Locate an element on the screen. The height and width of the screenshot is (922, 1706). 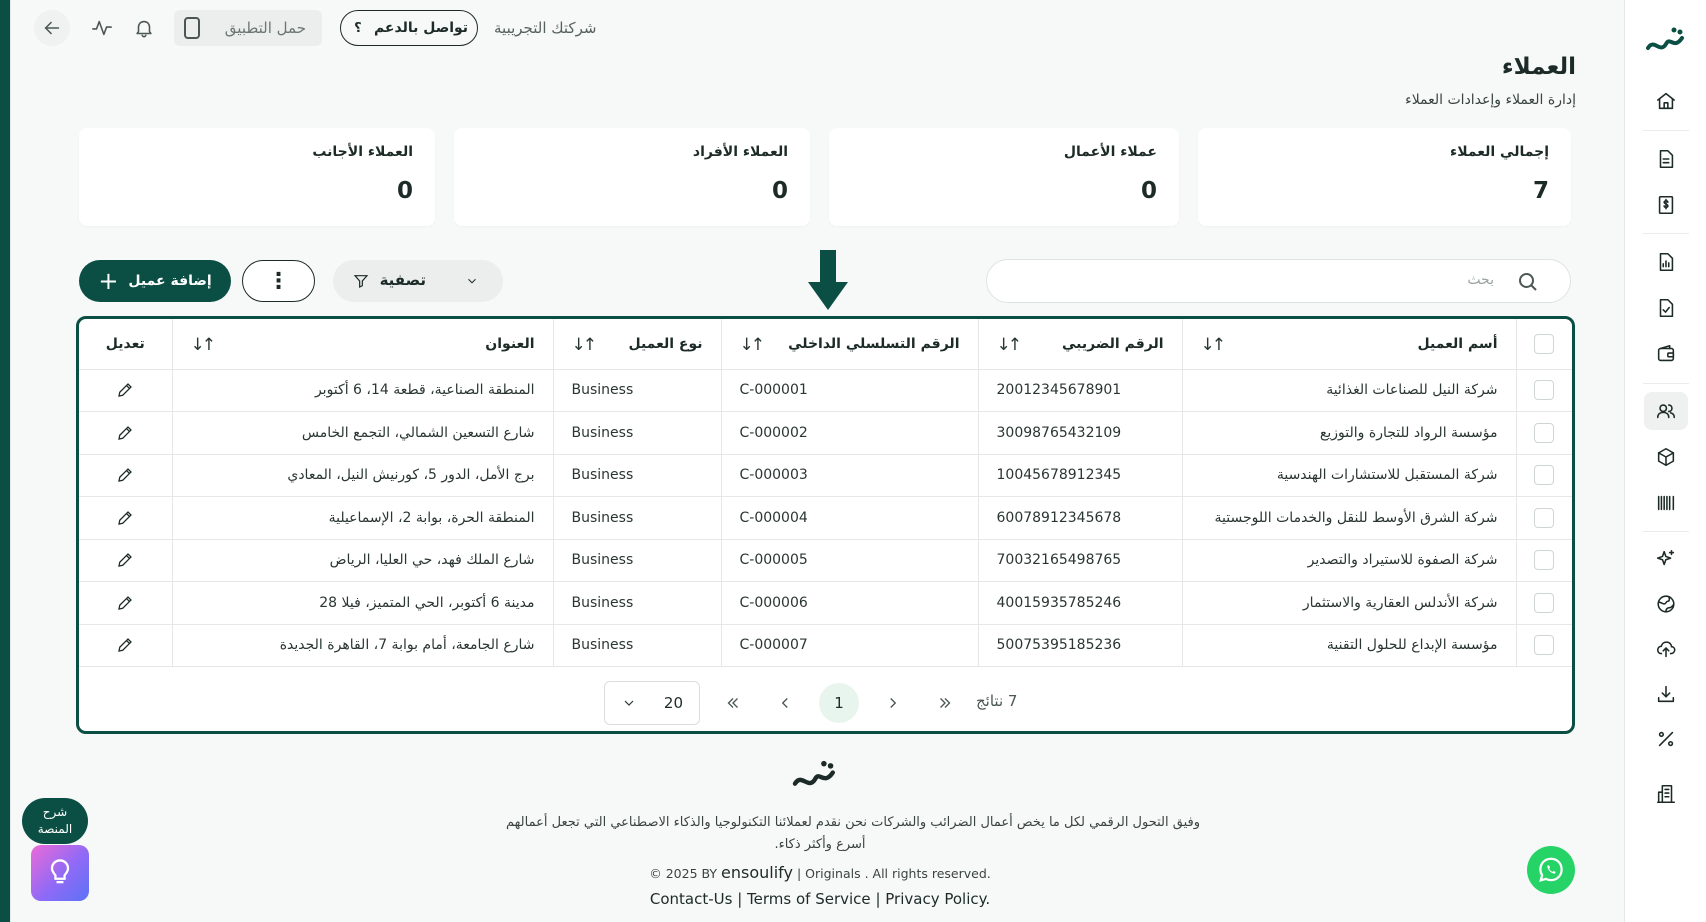
chevrons-right-icon is located at coordinates (945, 703).